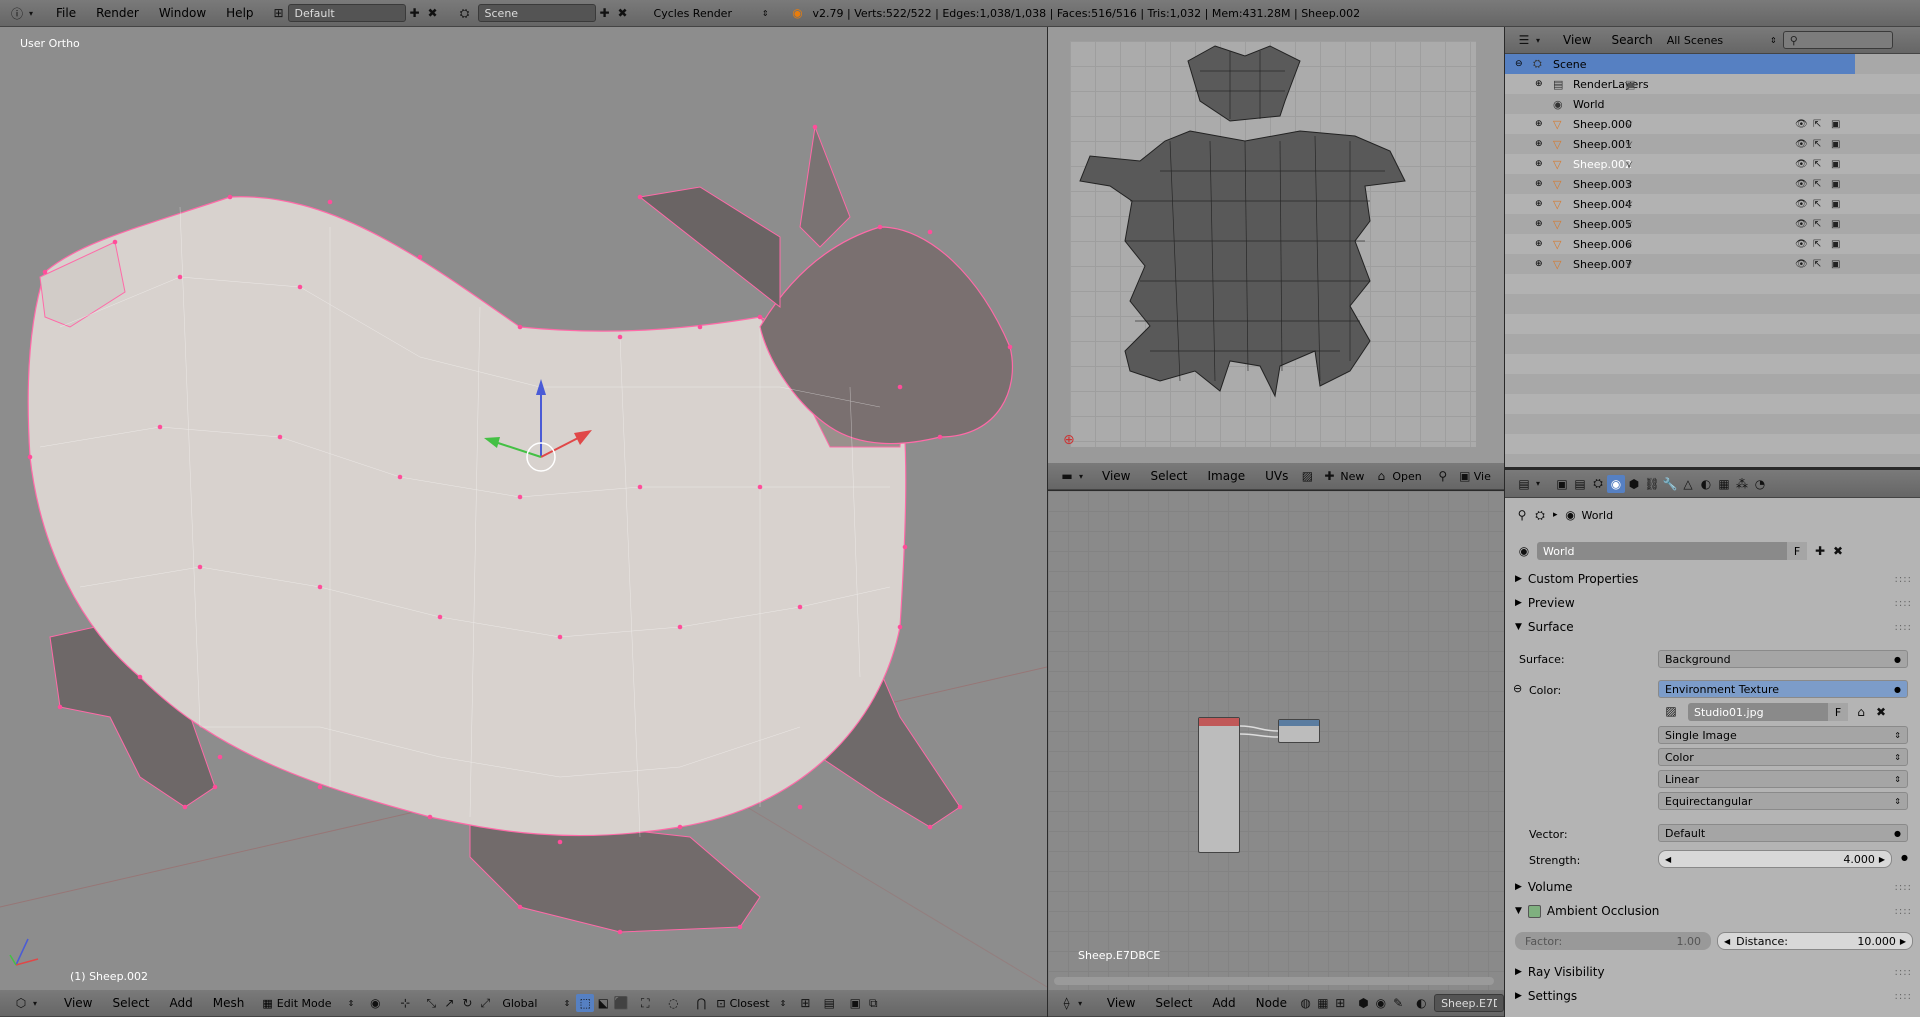 The width and height of the screenshot is (1920, 1017). Describe the element at coordinates (1381, 476) in the screenshot. I see `open-image-icon: ⌂` at that location.